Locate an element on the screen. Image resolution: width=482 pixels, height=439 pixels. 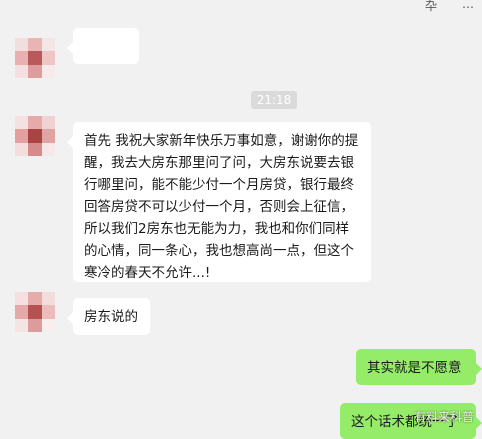
message-bubble is located at coordinates (103, 46).